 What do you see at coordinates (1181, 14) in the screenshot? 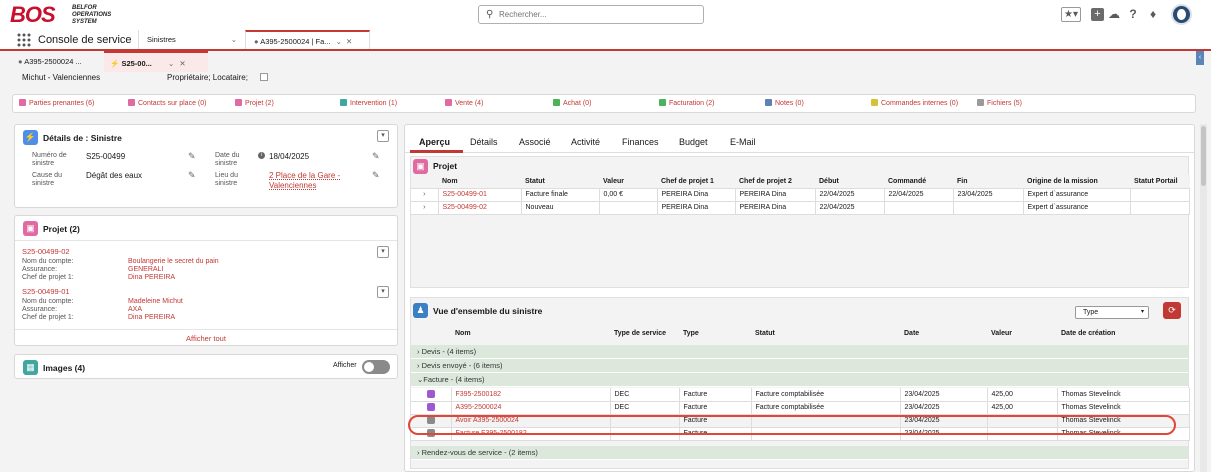
I see `avatar` at bounding box center [1181, 14].